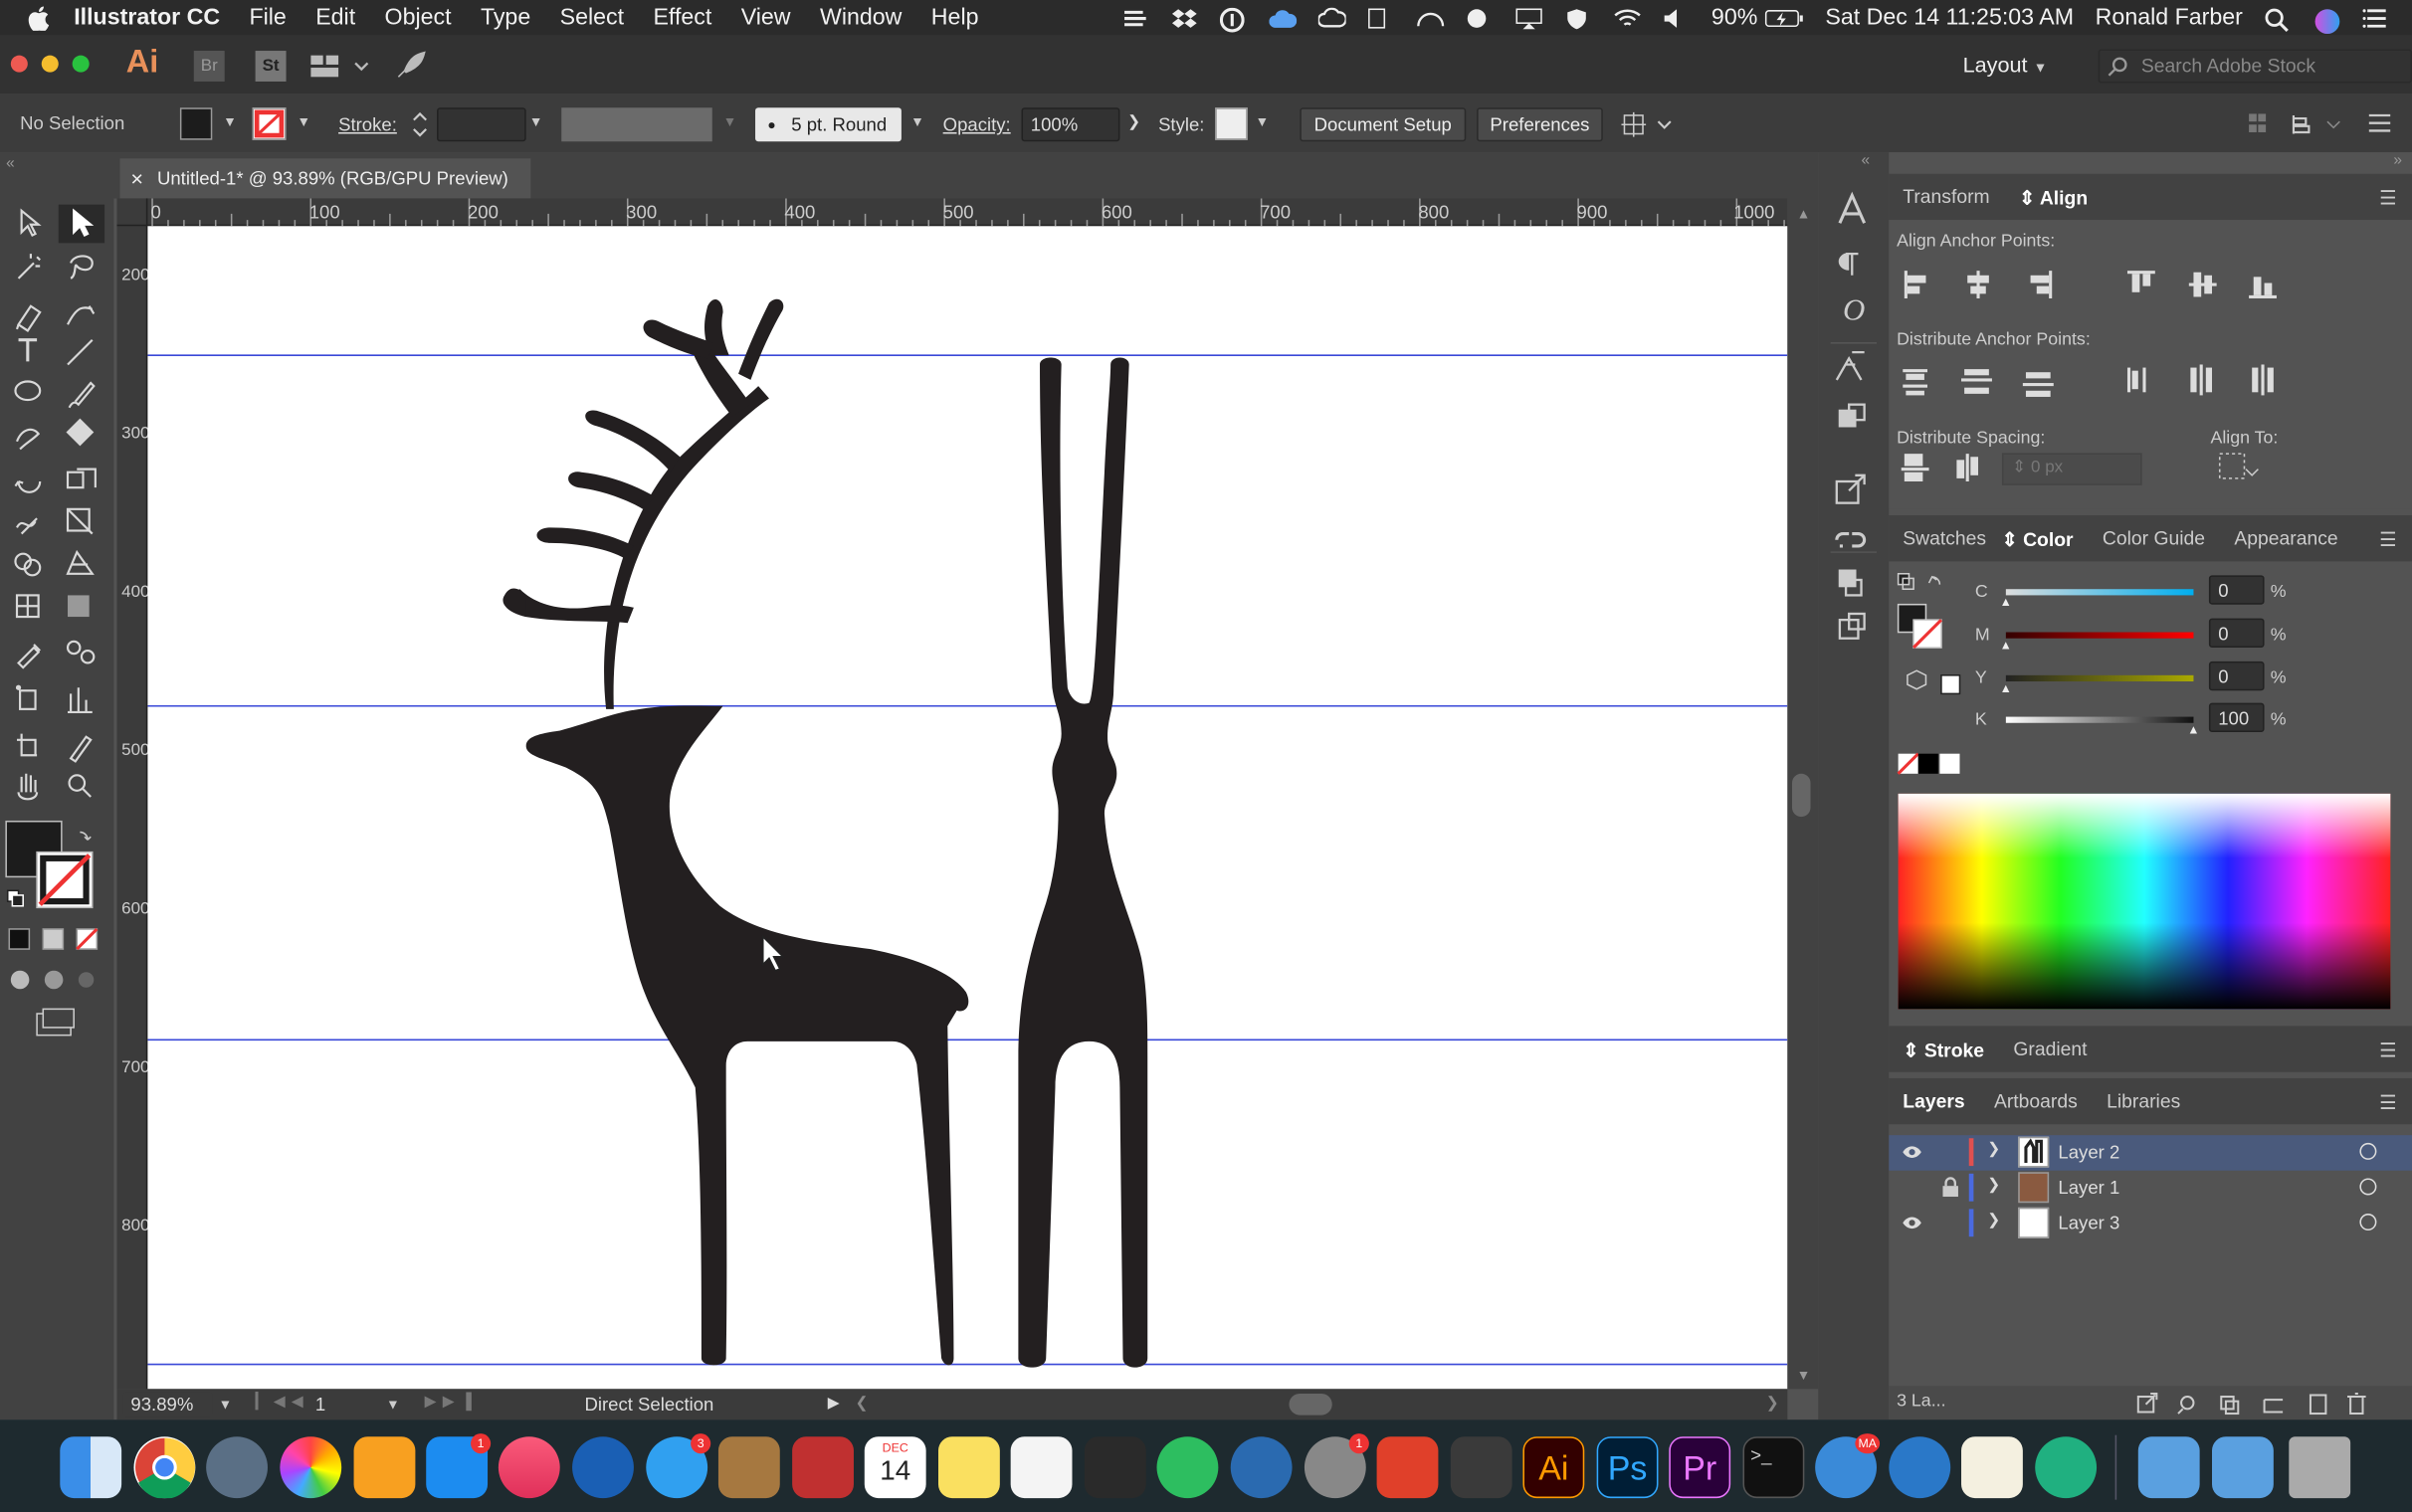  I want to click on scrollbar-thumb, so click(1801, 795).